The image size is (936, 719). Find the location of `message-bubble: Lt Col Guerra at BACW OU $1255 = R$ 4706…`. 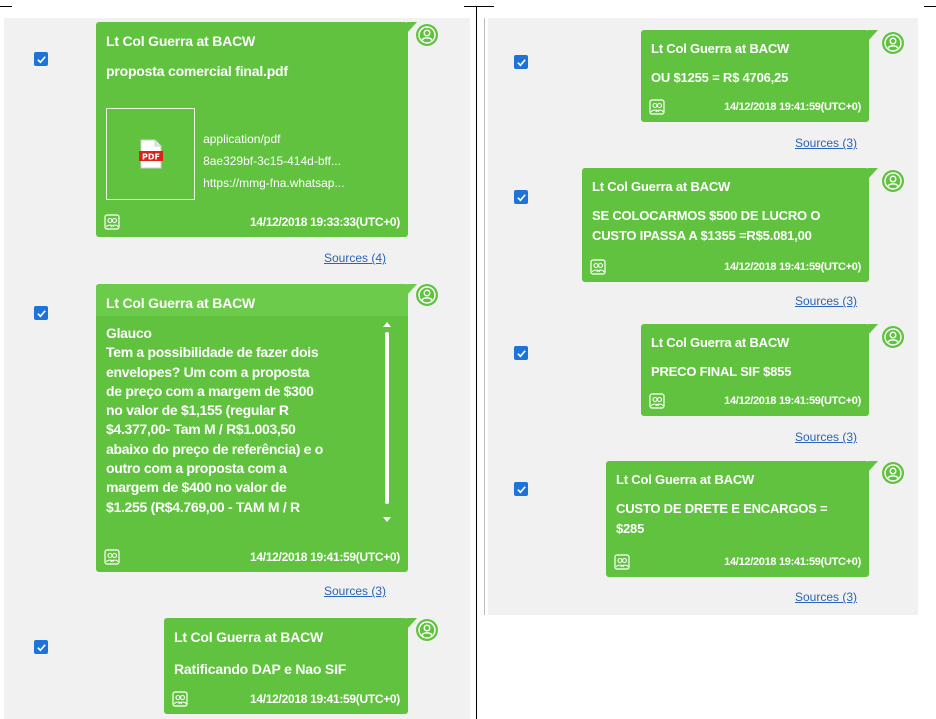

message-bubble: Lt Col Guerra at BACW OU $1255 = R$ 4706… is located at coordinates (759, 76).